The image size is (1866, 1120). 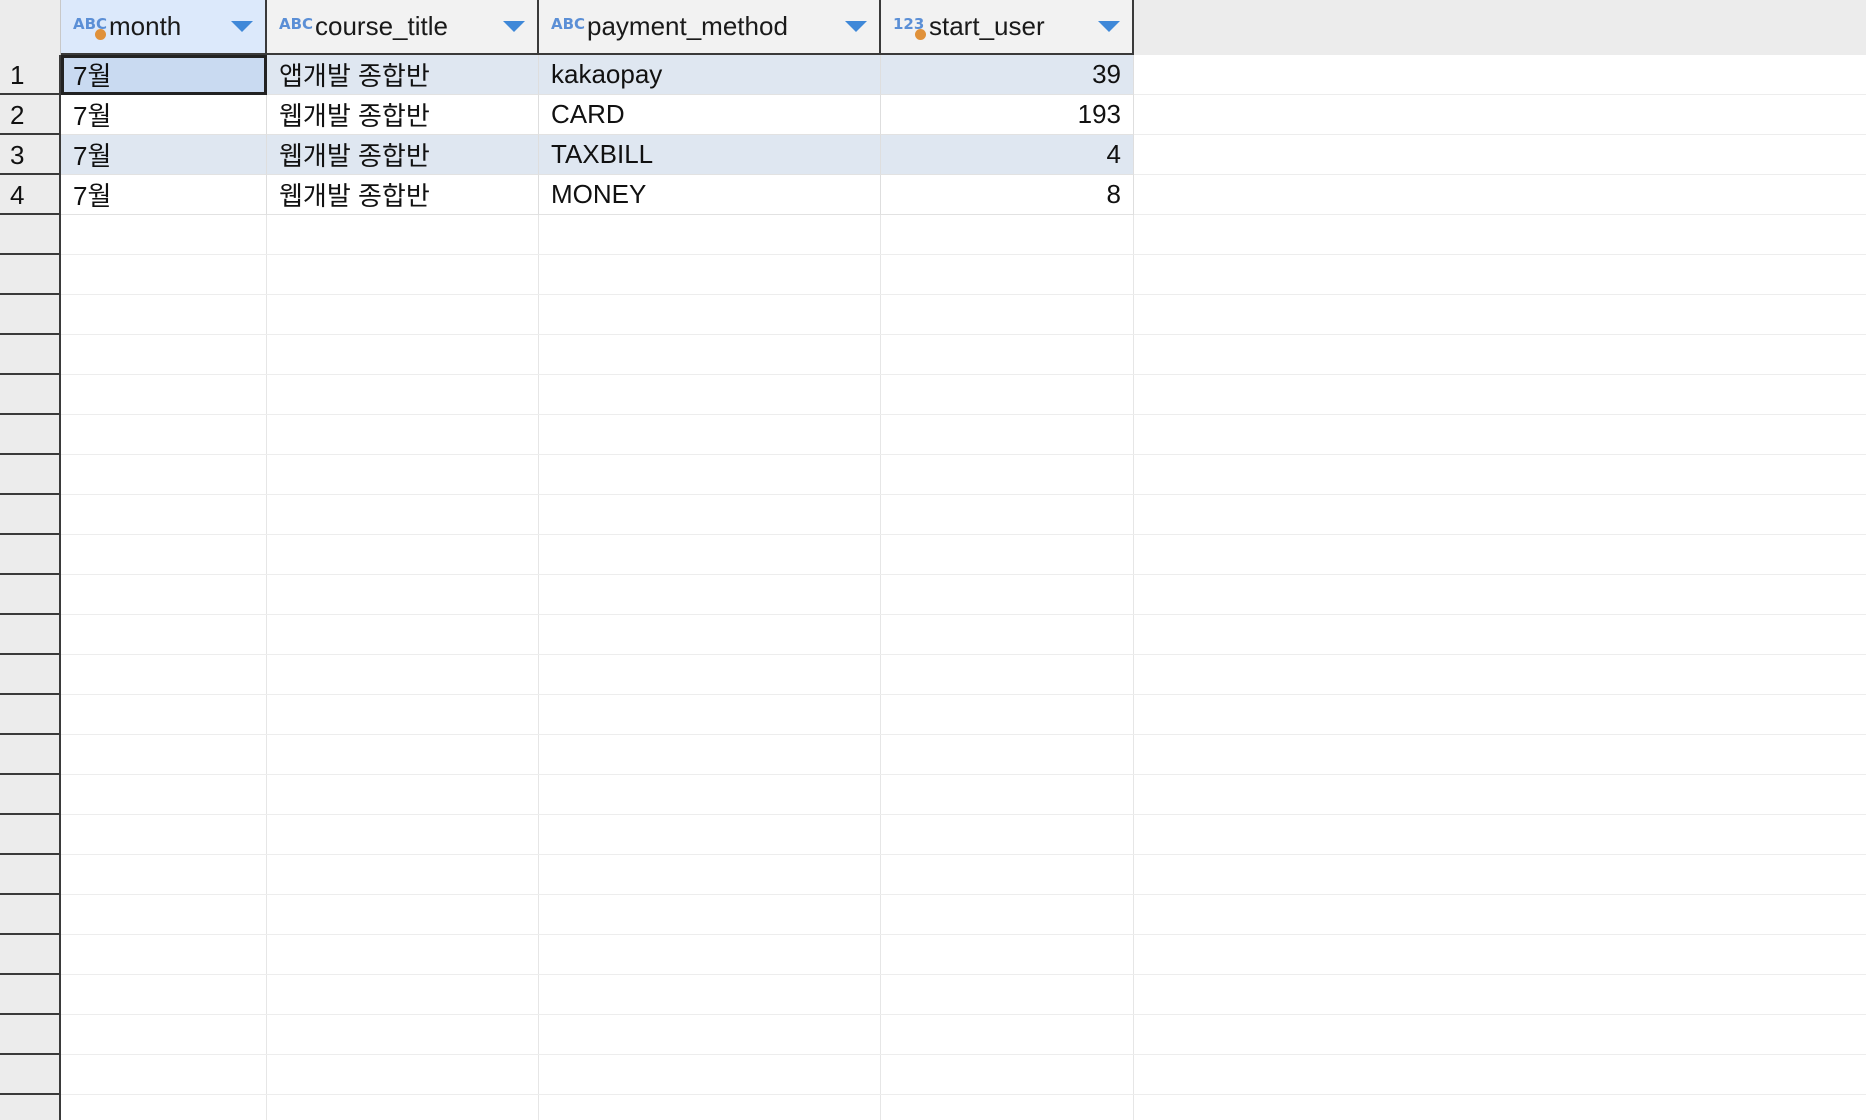 What do you see at coordinates (403, 75) in the screenshot?
I see `table-cell-course-title: 앱개발 종합반` at bounding box center [403, 75].